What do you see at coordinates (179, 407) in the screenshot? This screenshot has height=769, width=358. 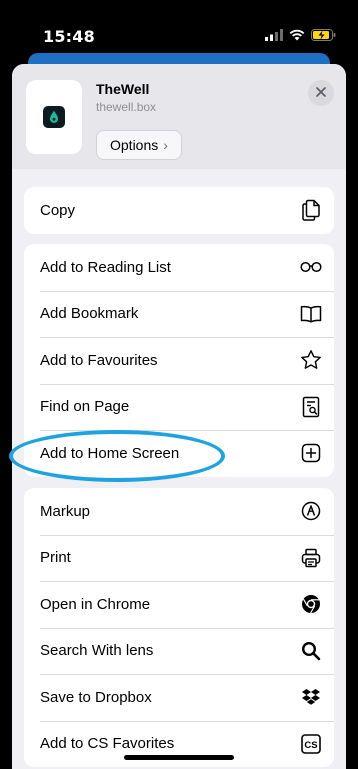 I see `action-find-on-page: Find on Page` at bounding box center [179, 407].